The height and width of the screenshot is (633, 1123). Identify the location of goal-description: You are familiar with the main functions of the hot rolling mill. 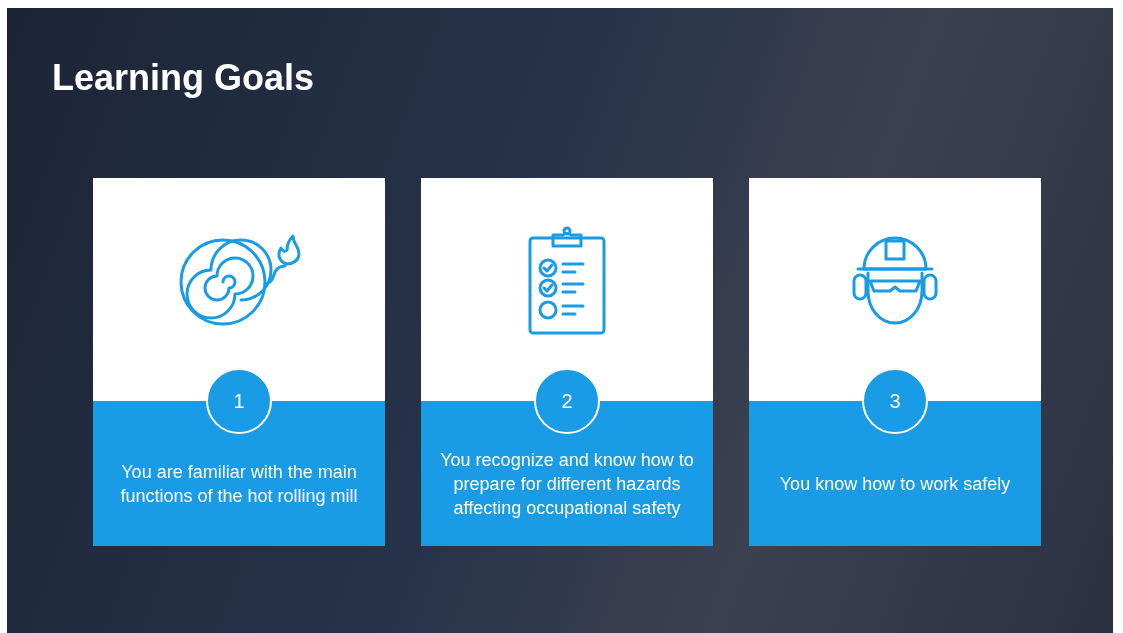
(239, 484).